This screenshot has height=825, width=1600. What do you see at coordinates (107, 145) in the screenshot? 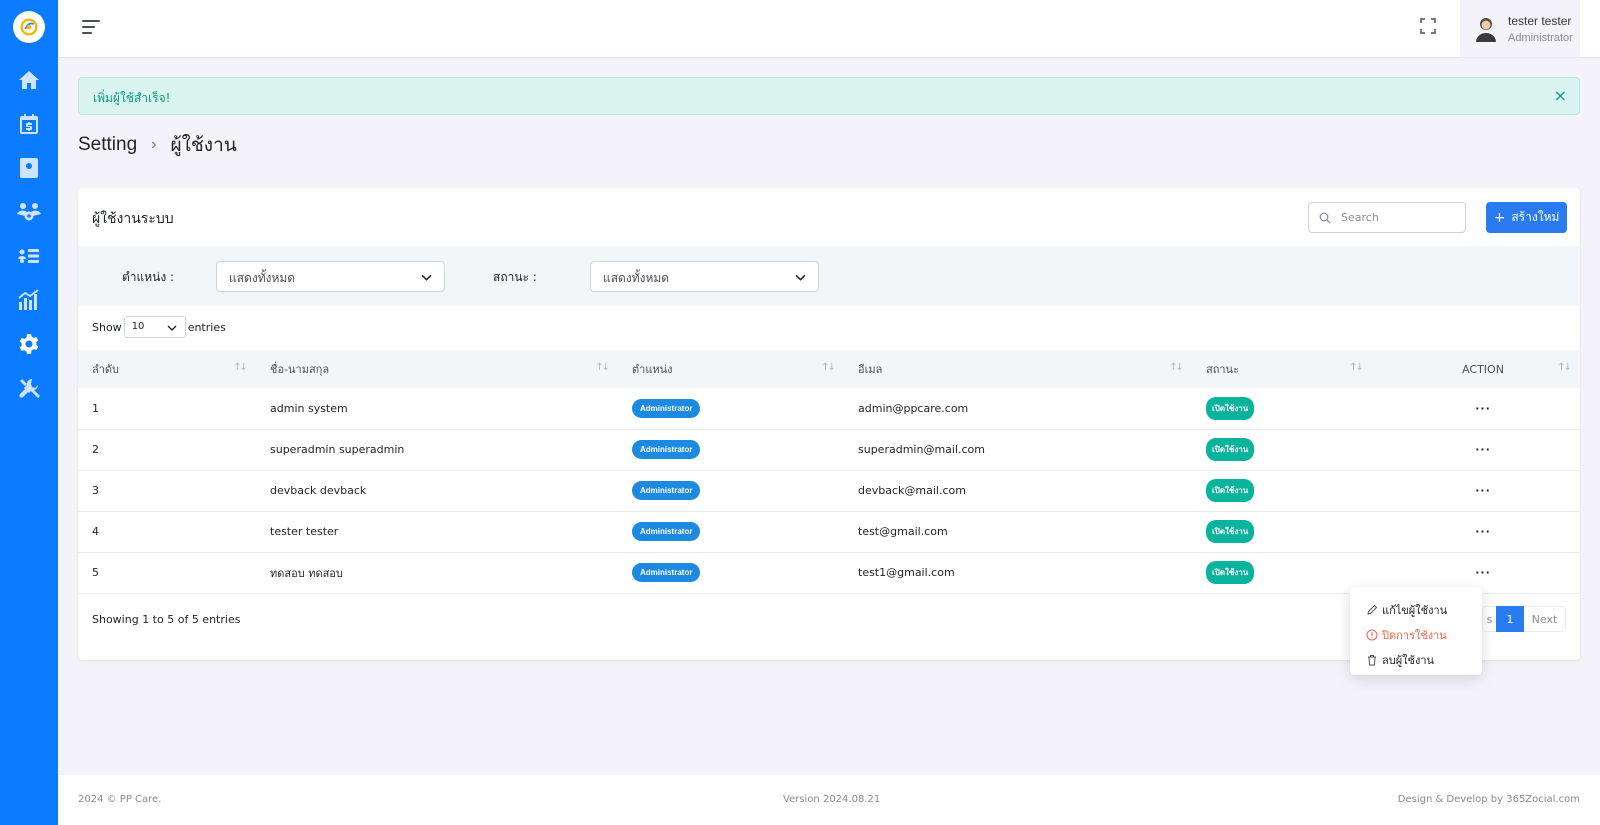
I see `breadcrumb-setting: Setting` at bounding box center [107, 145].